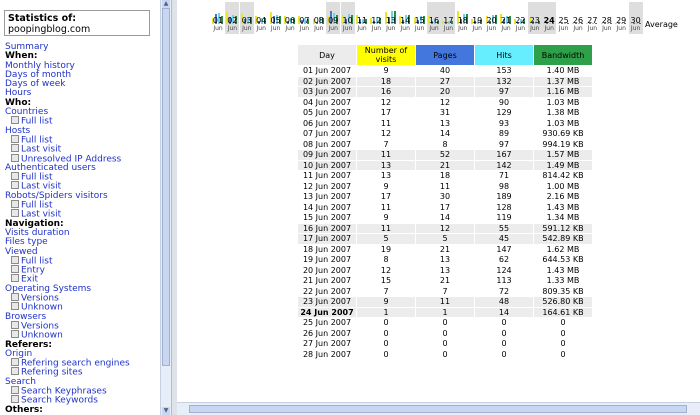 This screenshot has width=700, height=415. I want to click on cell-pages: 7, so click(445, 291).